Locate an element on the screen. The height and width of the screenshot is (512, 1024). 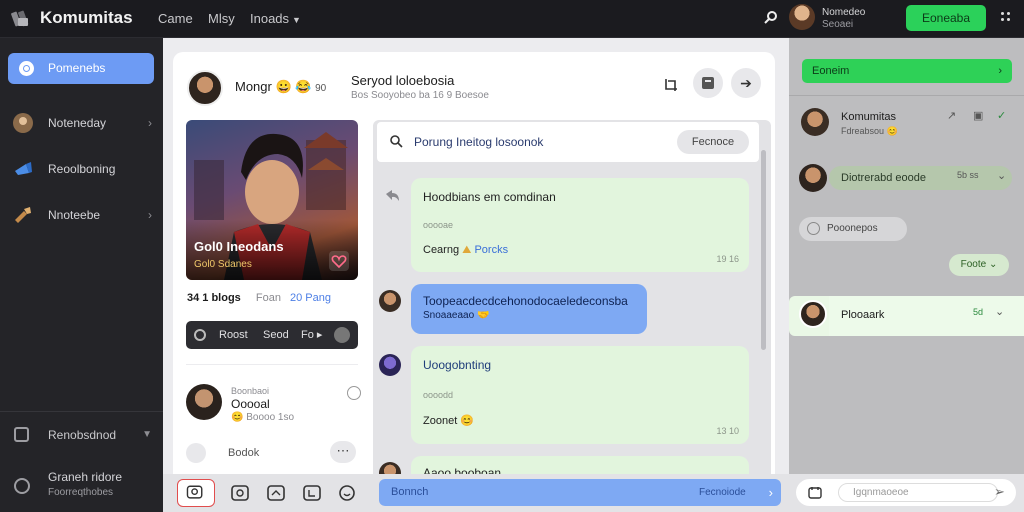
member-label: Boonbaoi is located at coordinates (250, 391).